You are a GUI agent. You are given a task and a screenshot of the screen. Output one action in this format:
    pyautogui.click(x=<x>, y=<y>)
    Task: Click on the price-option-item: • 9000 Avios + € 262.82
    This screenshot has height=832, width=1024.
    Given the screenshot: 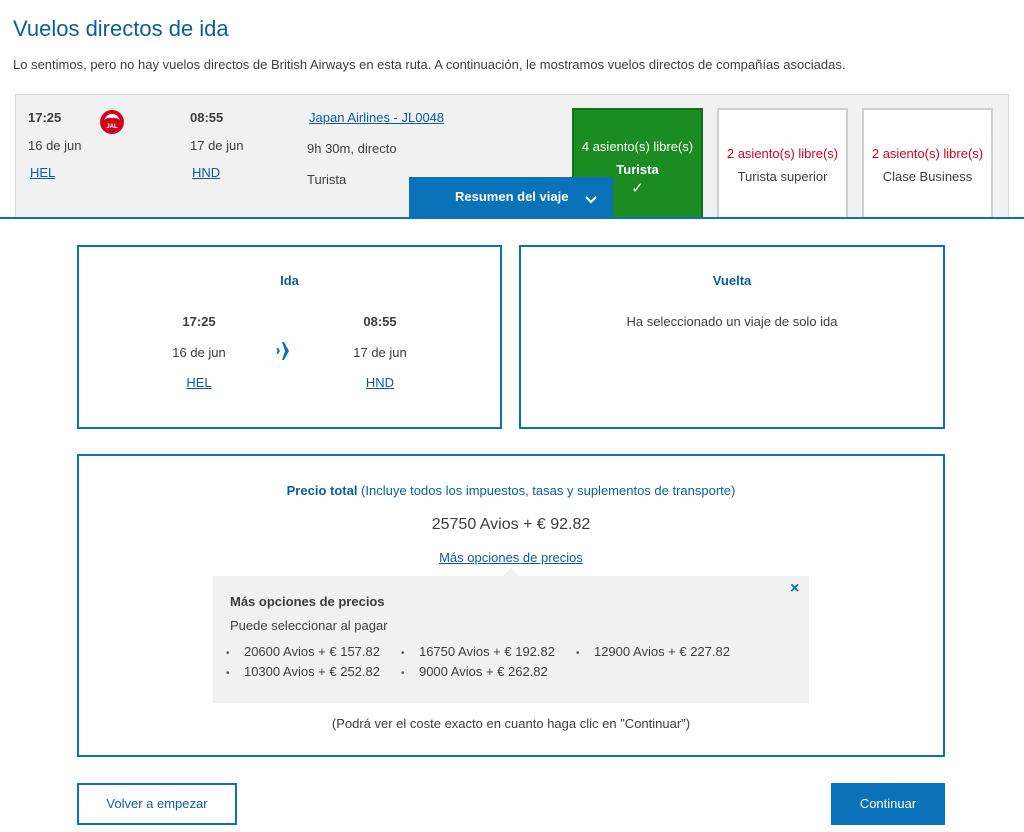 What is the action you would take?
    pyautogui.click(x=474, y=672)
    